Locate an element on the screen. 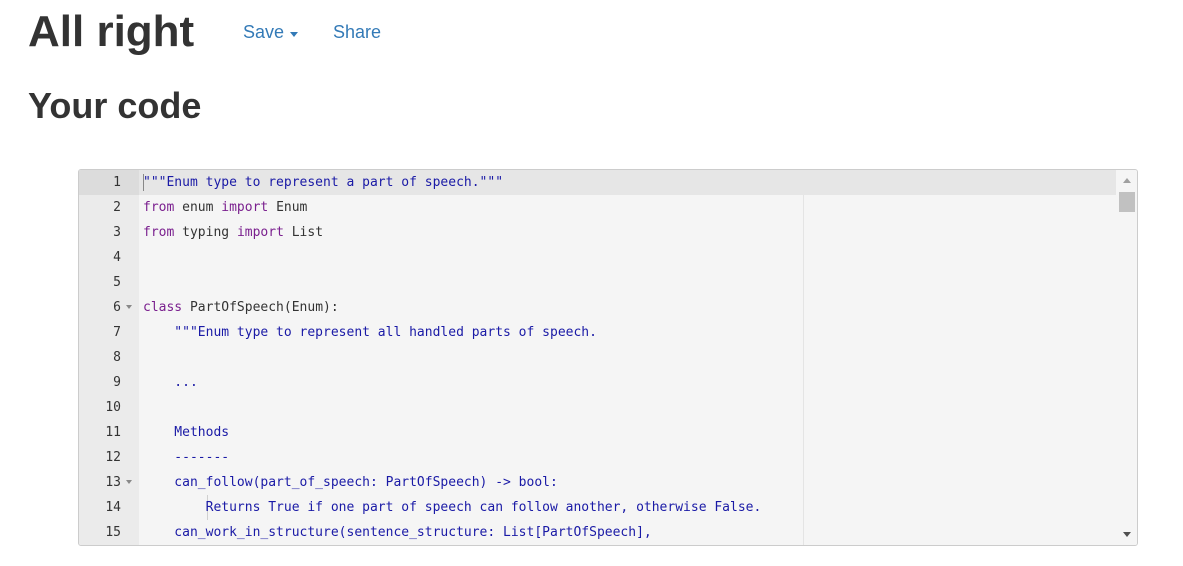 This screenshot has width=1183, height=566. code-line: 10 is located at coordinates (597, 407).